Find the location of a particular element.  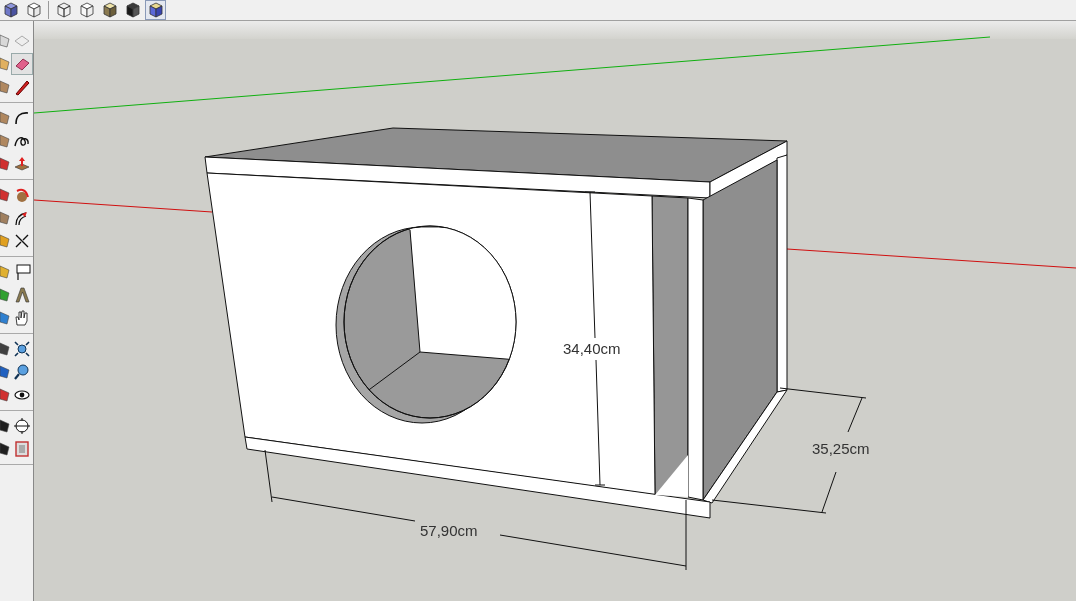

dimension-label: 34,40cm is located at coordinates (592, 348).